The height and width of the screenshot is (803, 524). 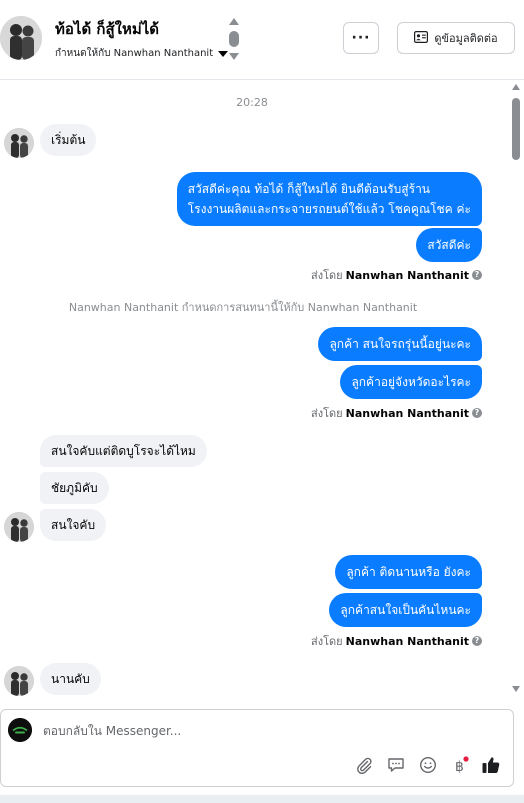 What do you see at coordinates (421, 38) in the screenshot?
I see `contact-card-icon` at bounding box center [421, 38].